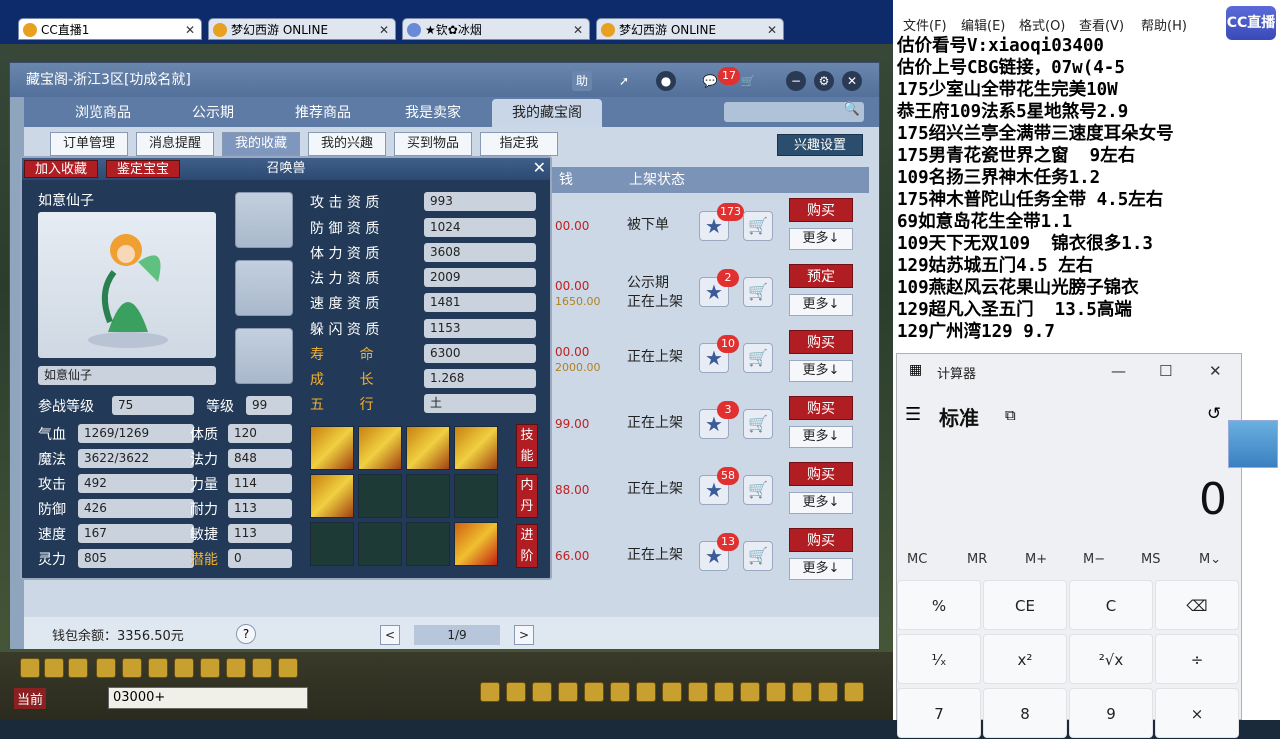  Describe the element at coordinates (852, 109) in the screenshot. I see `search-icon: 🔍` at that location.